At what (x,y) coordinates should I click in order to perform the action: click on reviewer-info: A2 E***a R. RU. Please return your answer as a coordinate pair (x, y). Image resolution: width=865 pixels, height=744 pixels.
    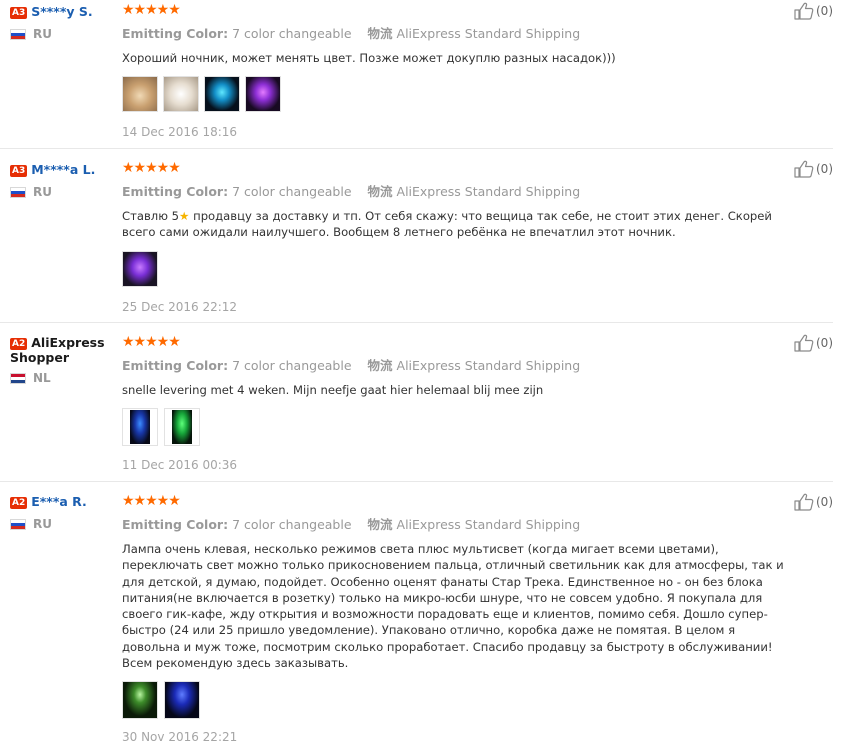
    Looking at the image, I should click on (64, 512).